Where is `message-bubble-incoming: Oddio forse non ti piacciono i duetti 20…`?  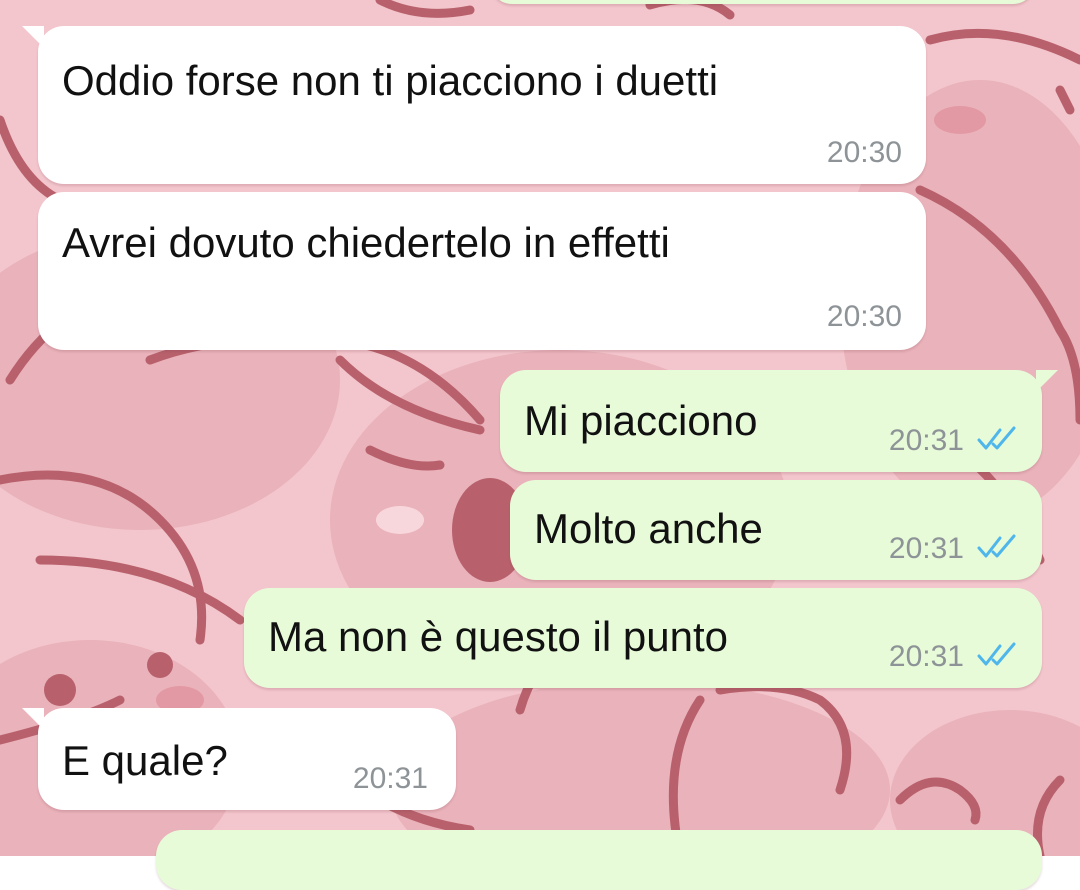
message-bubble-incoming: Oddio forse non ti piacciono i duetti 20… is located at coordinates (474, 105).